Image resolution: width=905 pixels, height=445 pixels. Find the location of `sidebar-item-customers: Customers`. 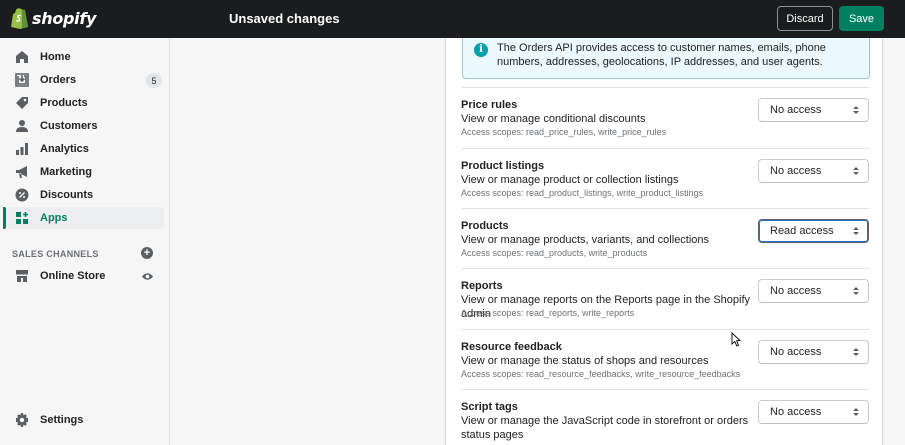

sidebar-item-customers: Customers is located at coordinates (83, 126).